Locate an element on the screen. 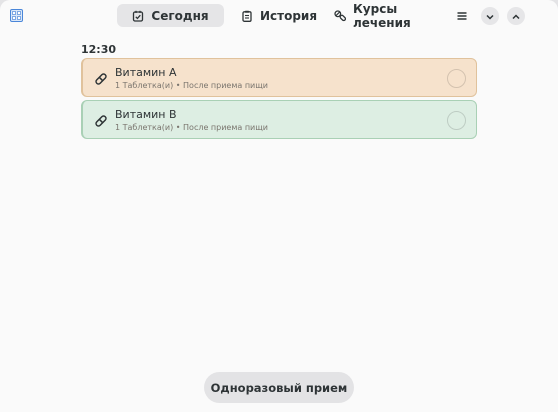  tab-history-label: История is located at coordinates (288, 15).